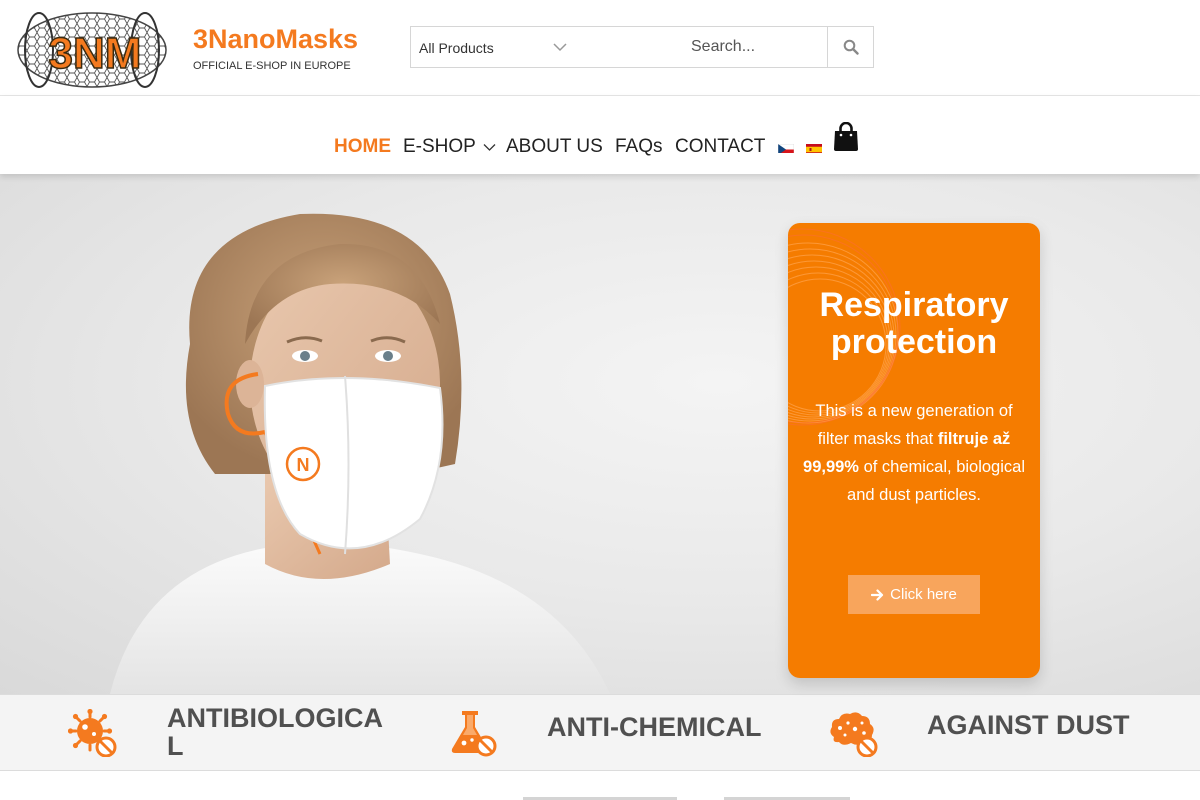 The image size is (1200, 800). Describe the element at coordinates (923, 594) in the screenshot. I see `click-here-label: Click here` at that location.